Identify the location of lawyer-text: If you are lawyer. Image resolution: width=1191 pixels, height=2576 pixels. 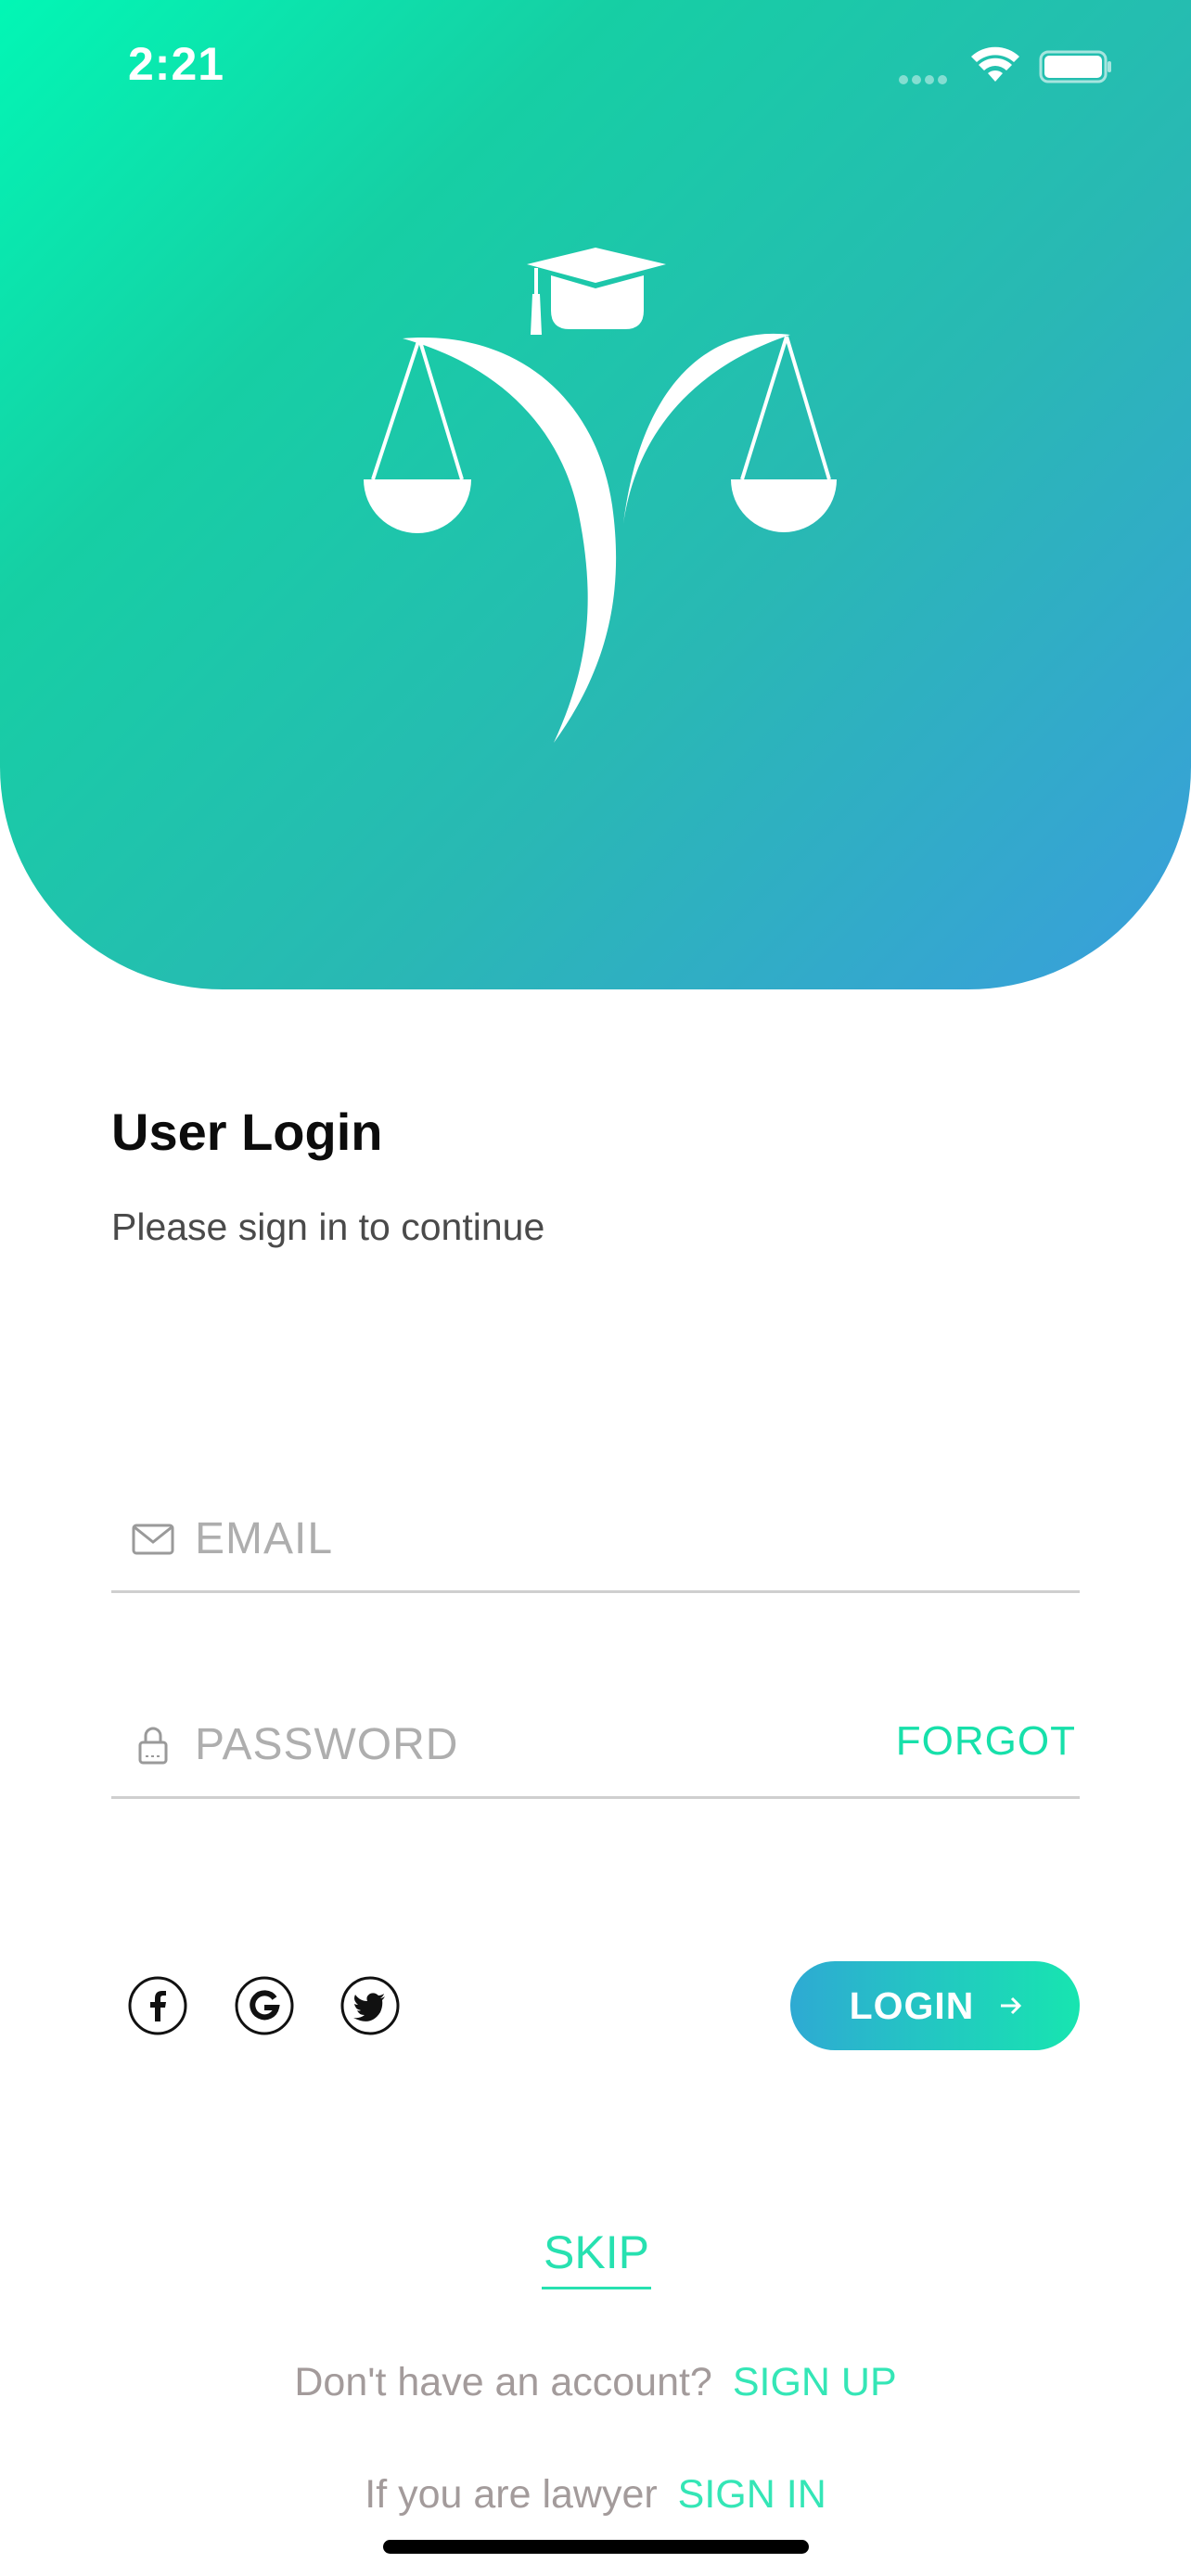
(512, 2494).